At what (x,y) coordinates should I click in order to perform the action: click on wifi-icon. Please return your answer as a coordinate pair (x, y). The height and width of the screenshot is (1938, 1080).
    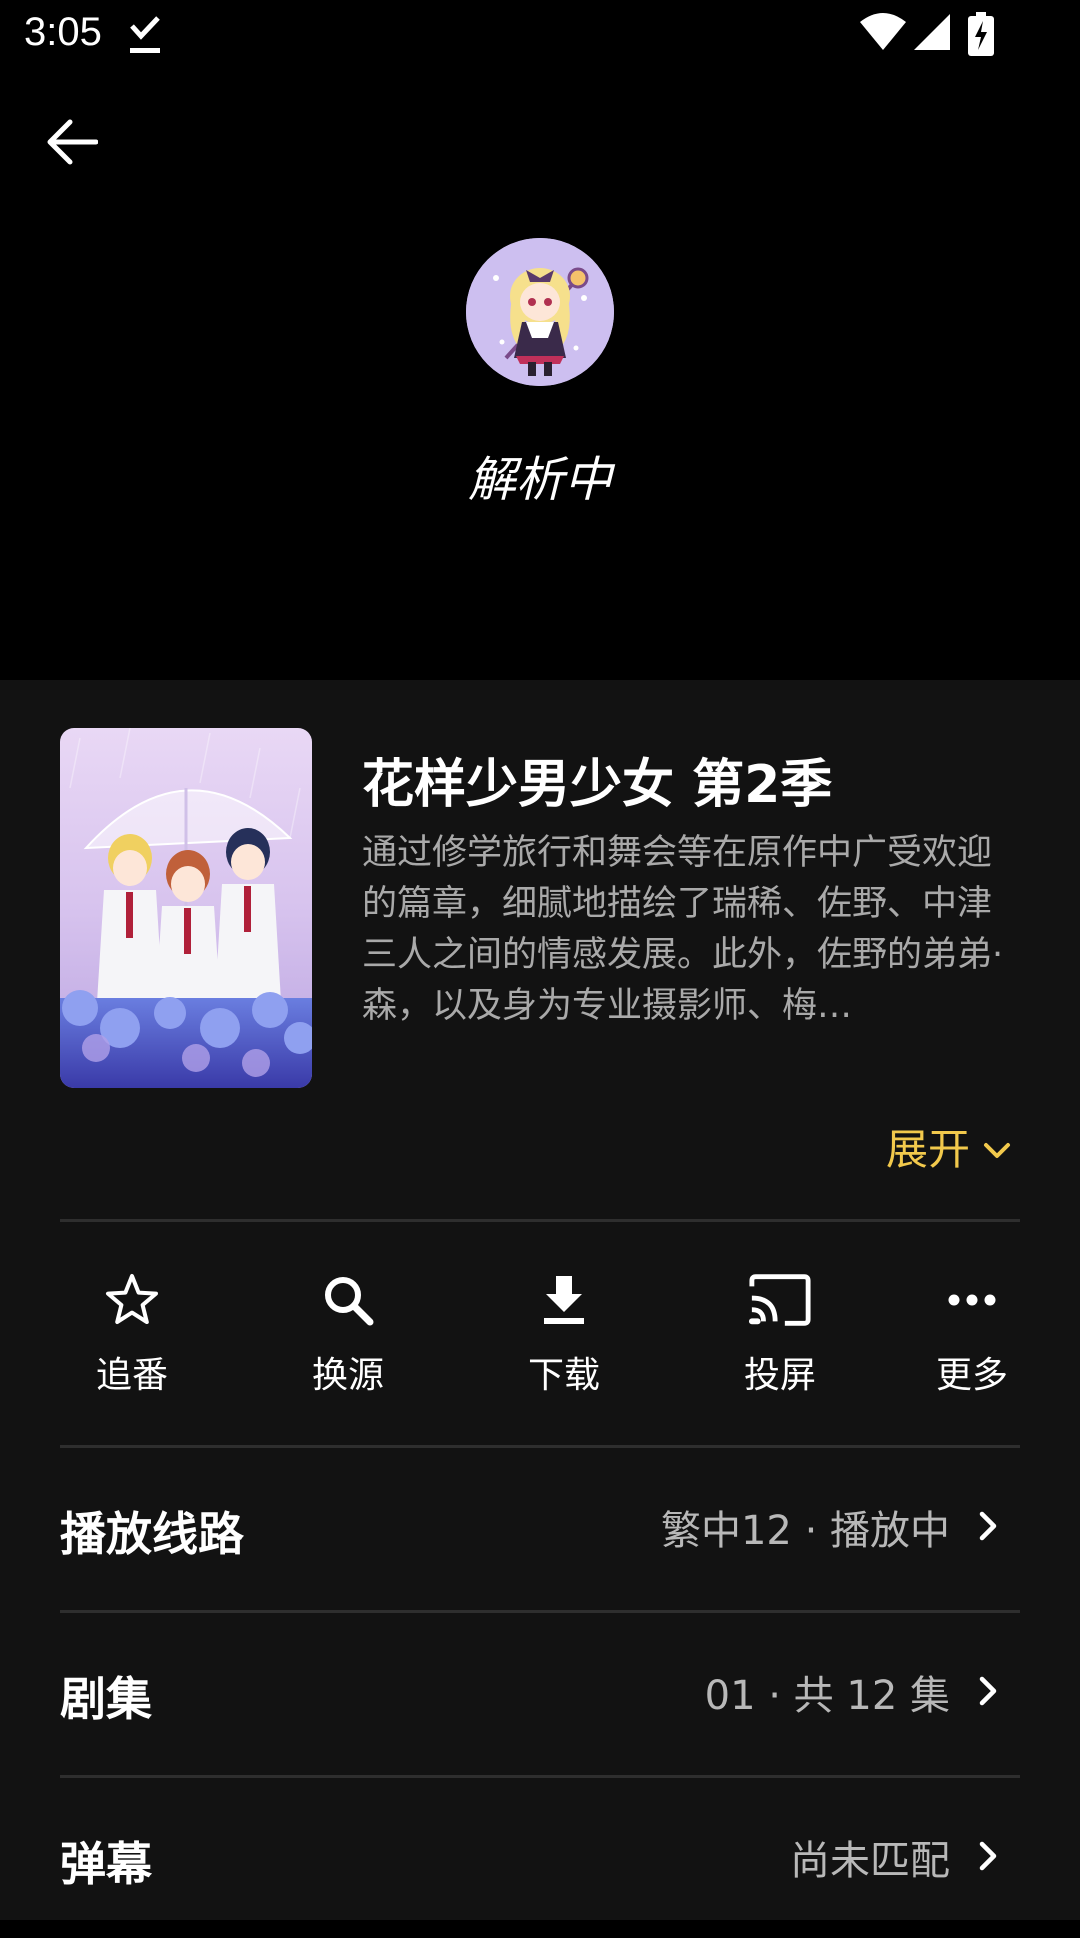
    Looking at the image, I should click on (883, 34).